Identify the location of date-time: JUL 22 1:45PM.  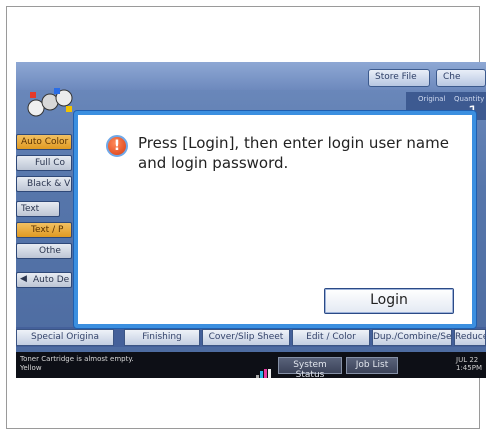
(469, 364).